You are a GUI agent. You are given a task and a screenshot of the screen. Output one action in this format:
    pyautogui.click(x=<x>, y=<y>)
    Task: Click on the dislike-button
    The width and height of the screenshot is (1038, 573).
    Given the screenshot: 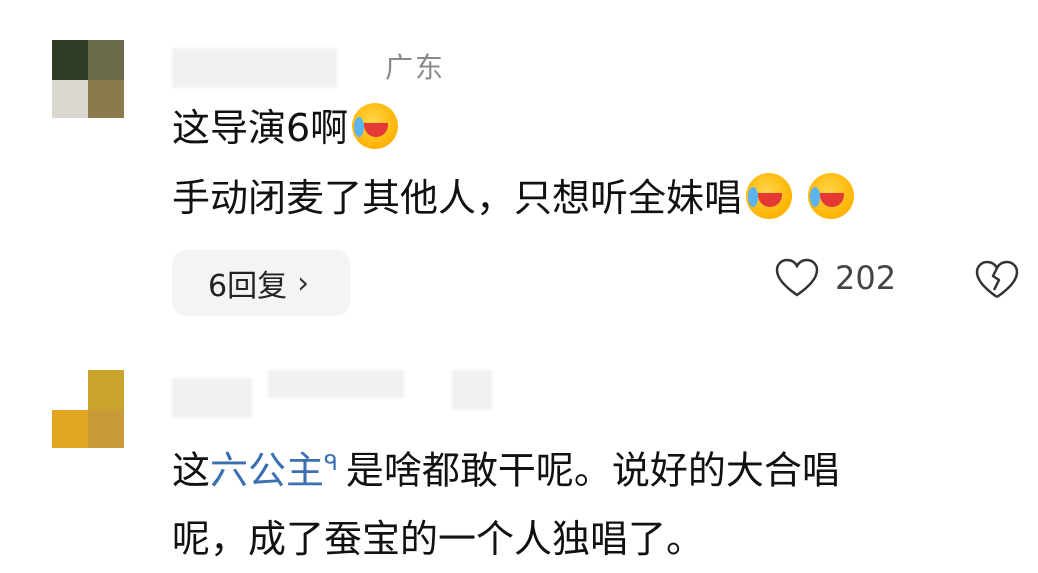 What is the action you would take?
    pyautogui.click(x=997, y=282)
    